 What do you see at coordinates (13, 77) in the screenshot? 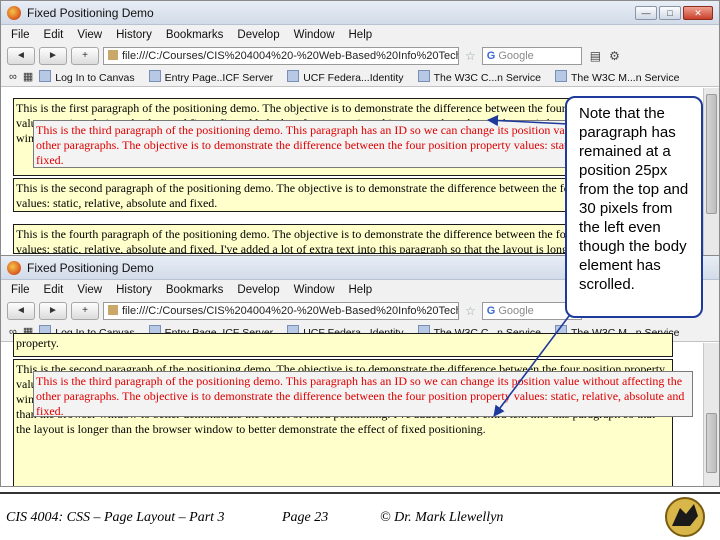
I see `reading-glasses-icon: ∞` at bounding box center [13, 77].